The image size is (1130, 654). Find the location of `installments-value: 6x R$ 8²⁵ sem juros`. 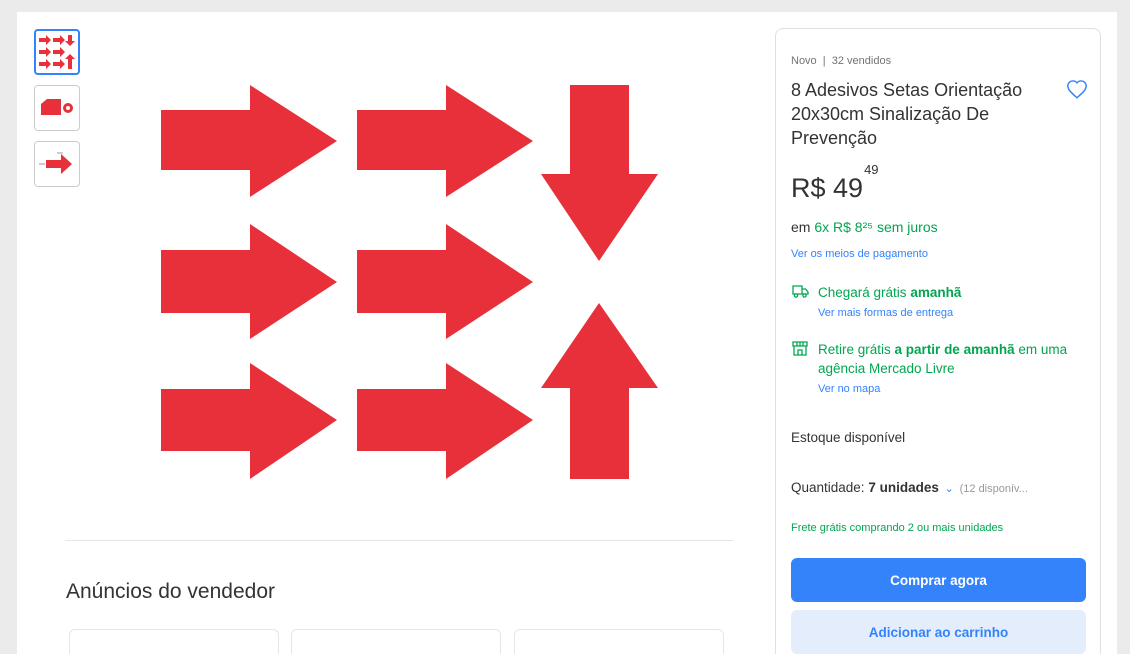

installments-value: 6x R$ 8²⁵ sem juros is located at coordinates (876, 227).